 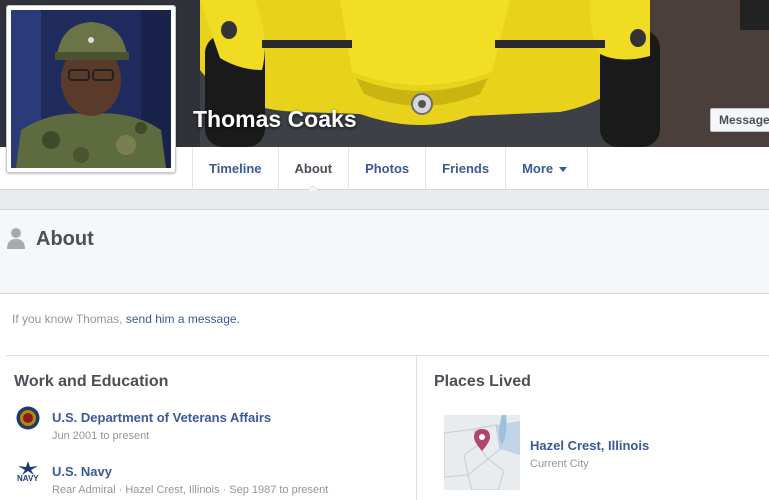 I want to click on tab-label: Photos, so click(x=387, y=168).